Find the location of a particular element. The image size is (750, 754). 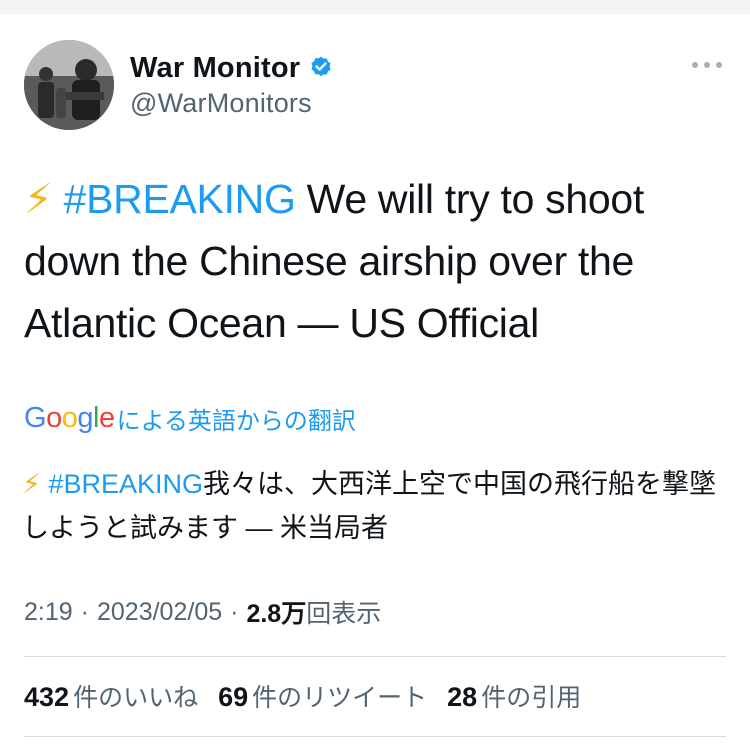

display-name-row: War Monitor is located at coordinates (232, 68).